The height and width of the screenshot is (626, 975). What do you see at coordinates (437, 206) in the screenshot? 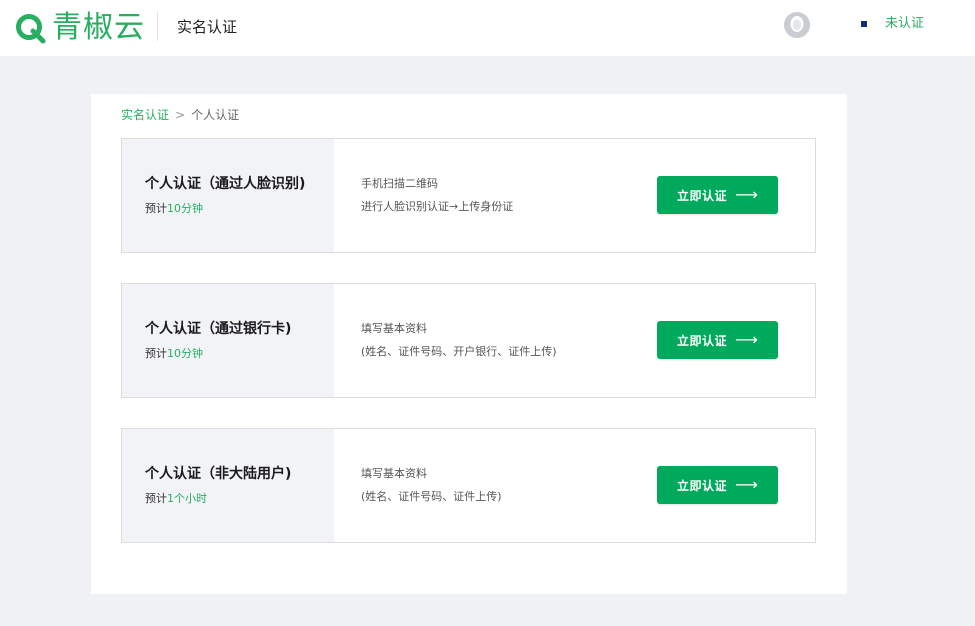
I see `card-description-line2: 进行人脸识别认证→上传身份证` at bounding box center [437, 206].